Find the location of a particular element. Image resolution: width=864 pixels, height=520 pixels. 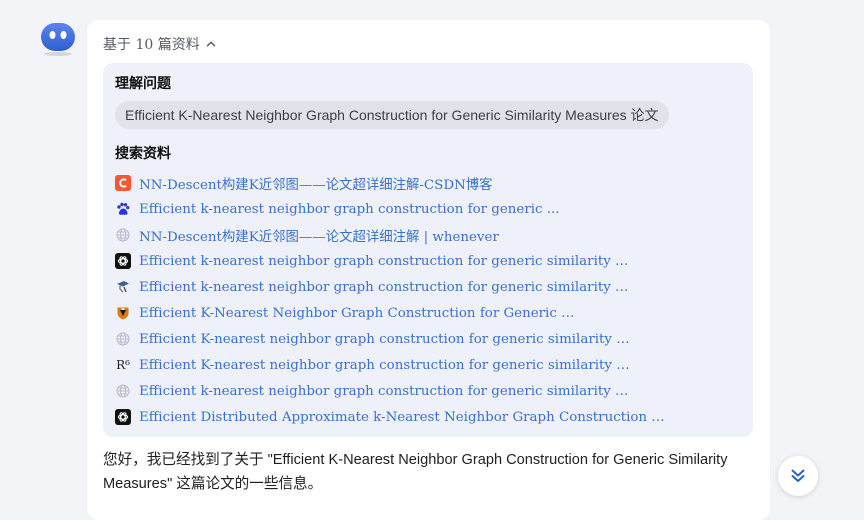

sources-toggle-label: 基于 10 篇资料 is located at coordinates (151, 45).